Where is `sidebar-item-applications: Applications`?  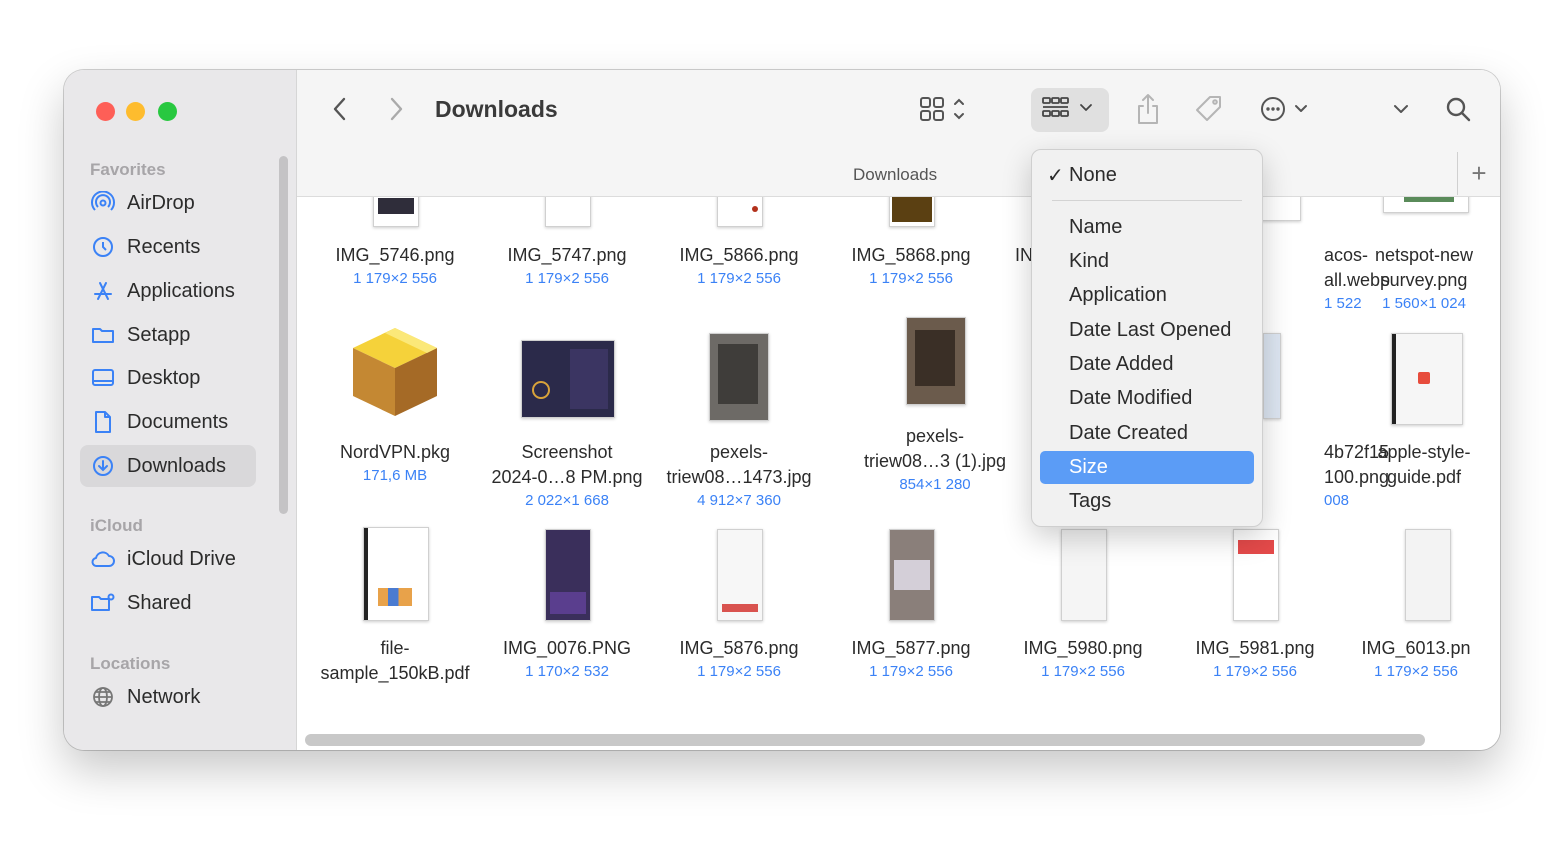 sidebar-item-applications: Applications is located at coordinates (168, 291).